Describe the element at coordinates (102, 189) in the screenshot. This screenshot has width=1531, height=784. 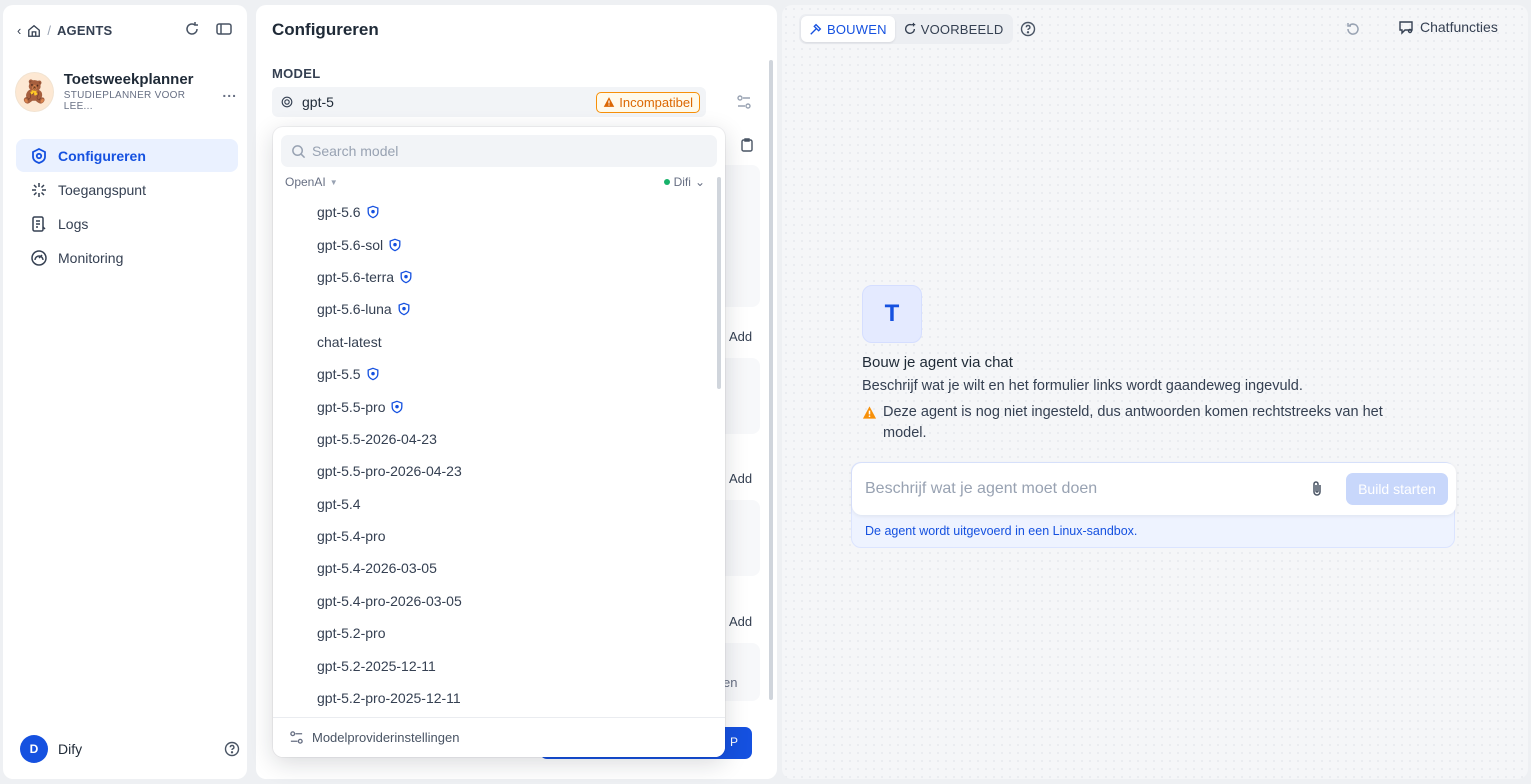
I see `sidebar-item-label: Toegangspunt` at that location.